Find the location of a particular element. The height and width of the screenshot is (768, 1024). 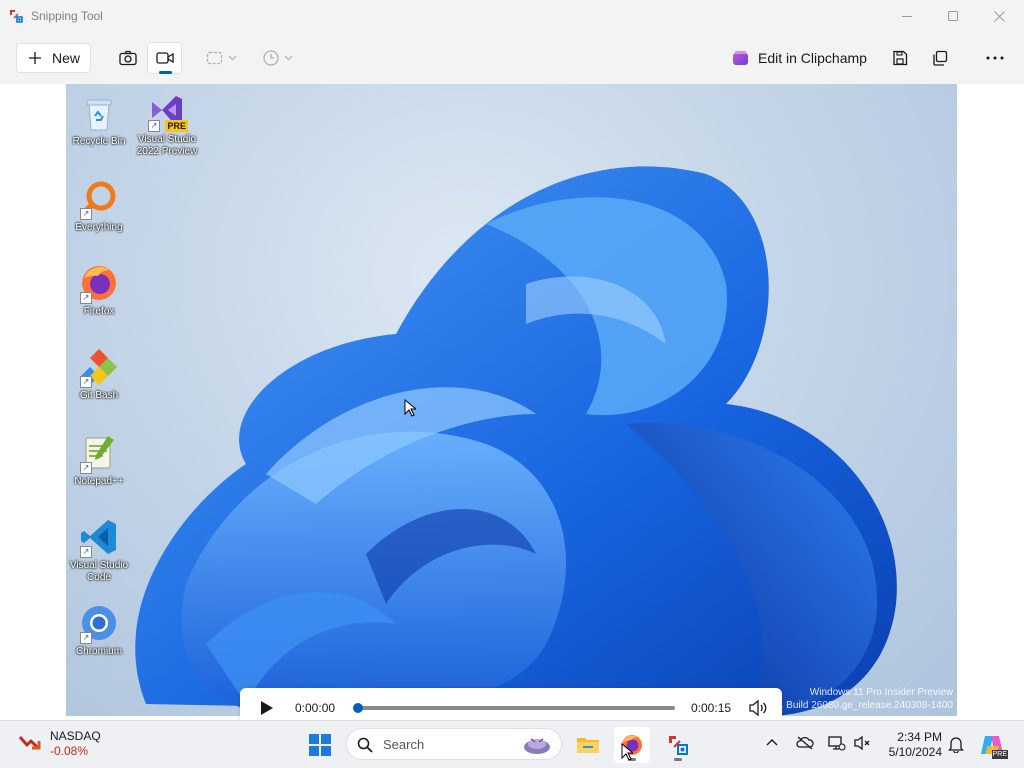

clipchamp-icon is located at coordinates (740, 57).